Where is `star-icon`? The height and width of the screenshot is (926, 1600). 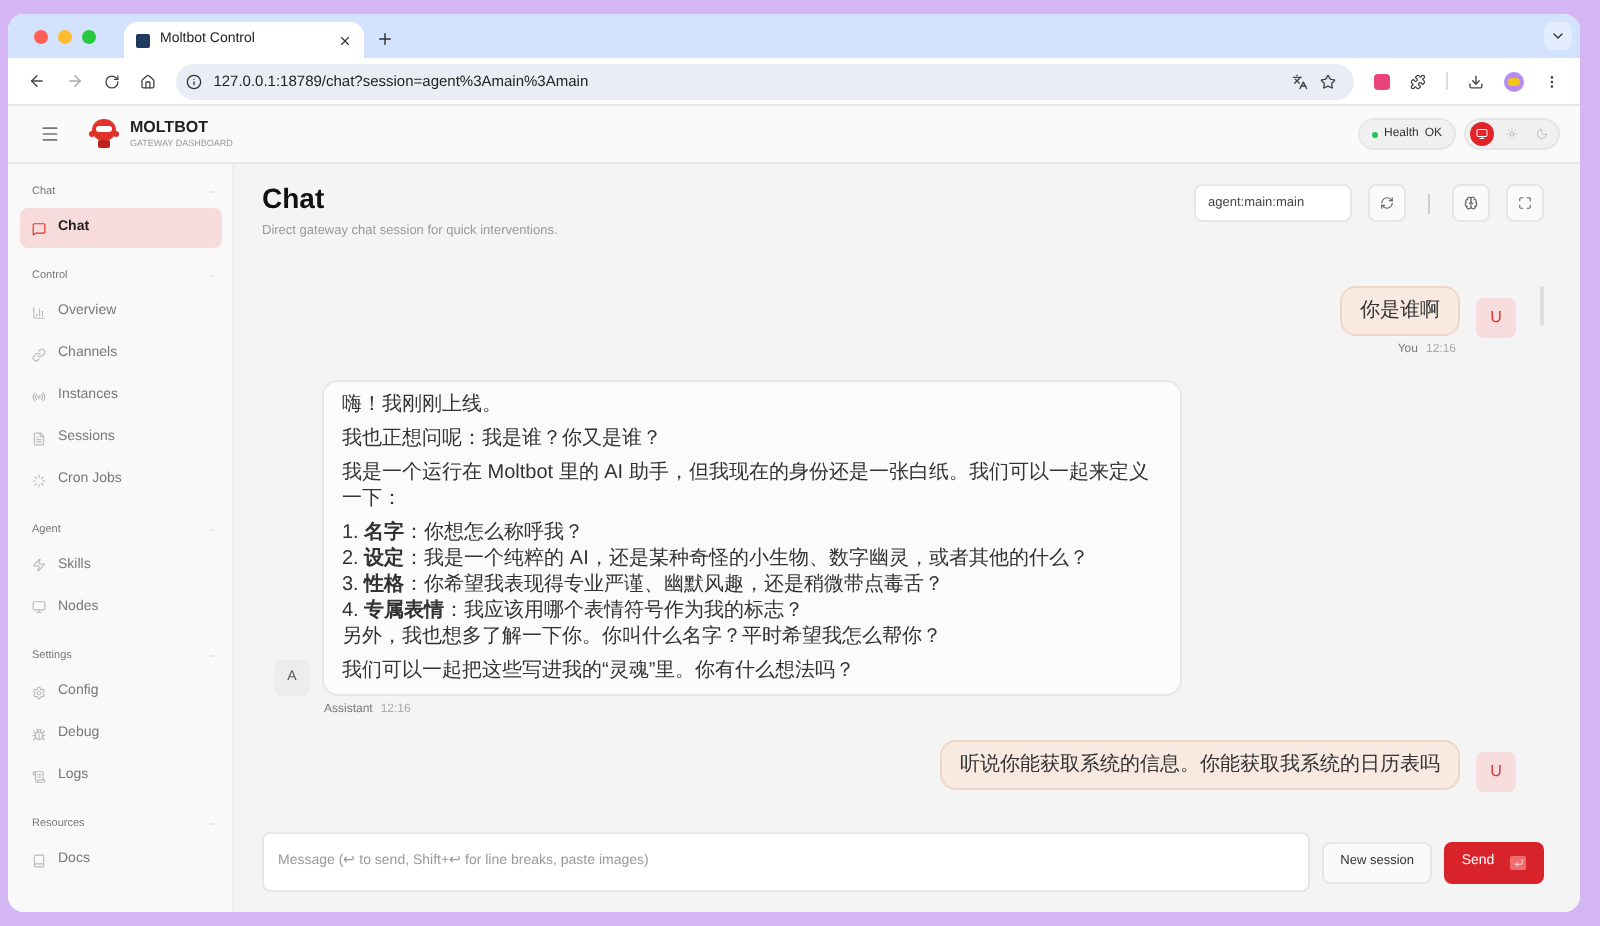 star-icon is located at coordinates (1328, 81).